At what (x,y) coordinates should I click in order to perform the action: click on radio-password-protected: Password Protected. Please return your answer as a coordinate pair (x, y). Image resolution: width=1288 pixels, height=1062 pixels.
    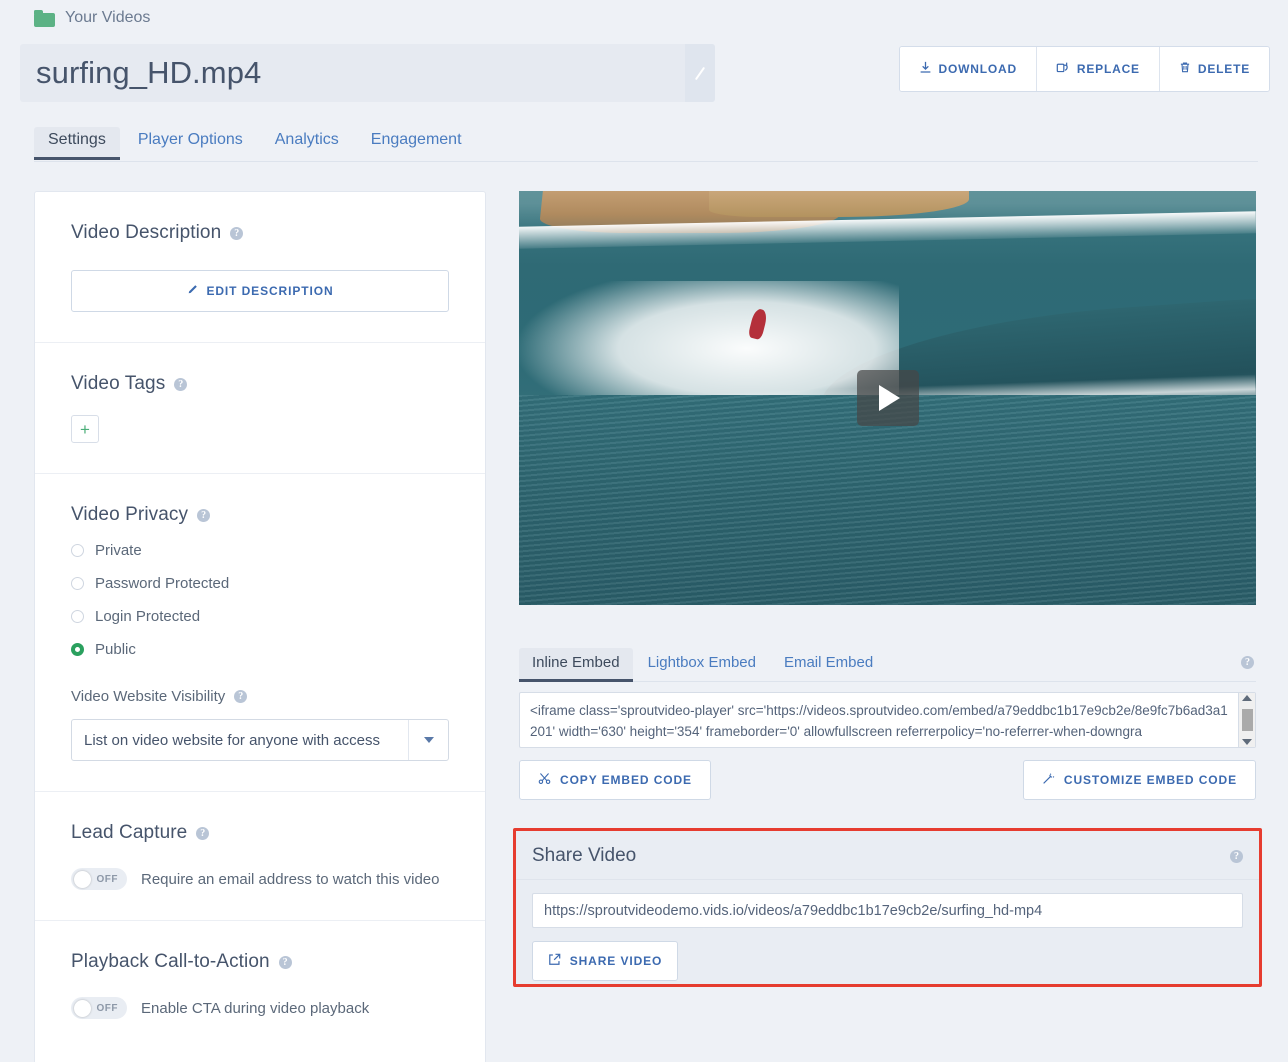
    Looking at the image, I should click on (260, 583).